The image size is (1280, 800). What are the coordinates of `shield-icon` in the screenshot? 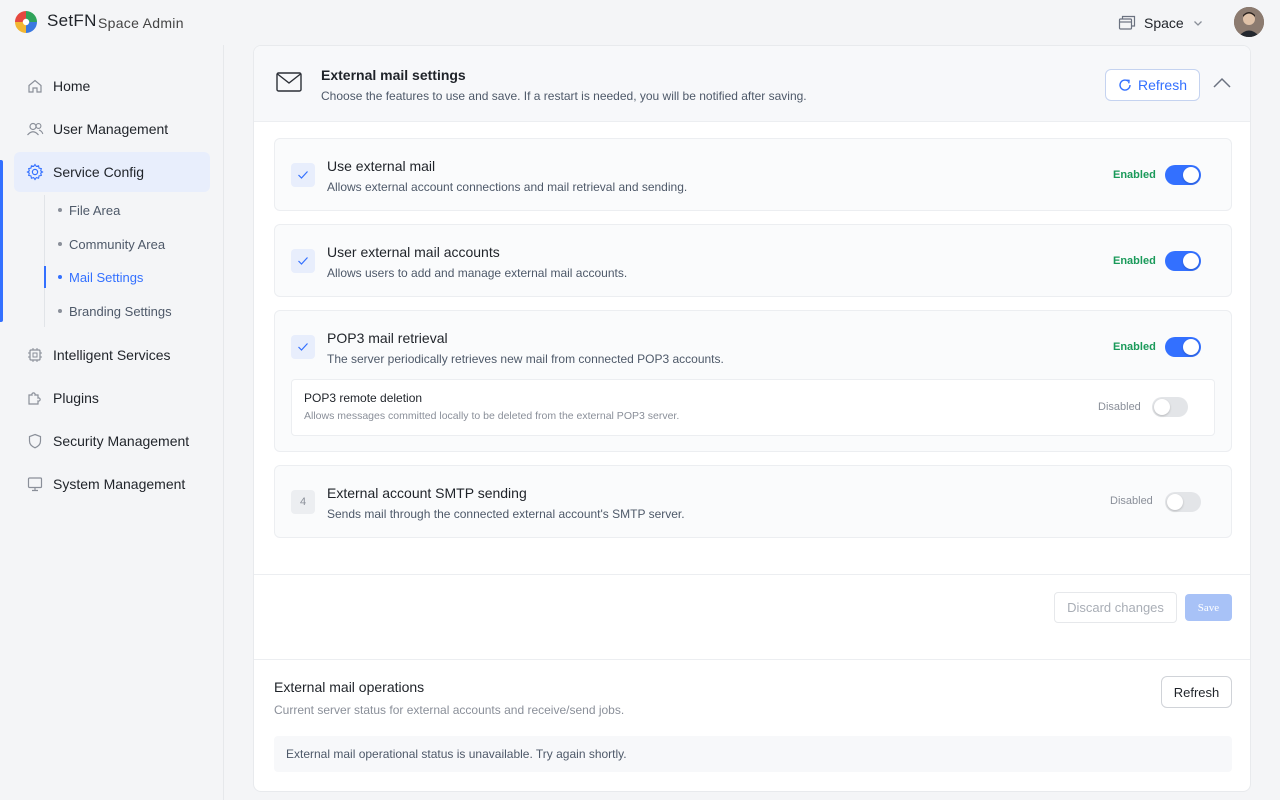 It's located at (35, 441).